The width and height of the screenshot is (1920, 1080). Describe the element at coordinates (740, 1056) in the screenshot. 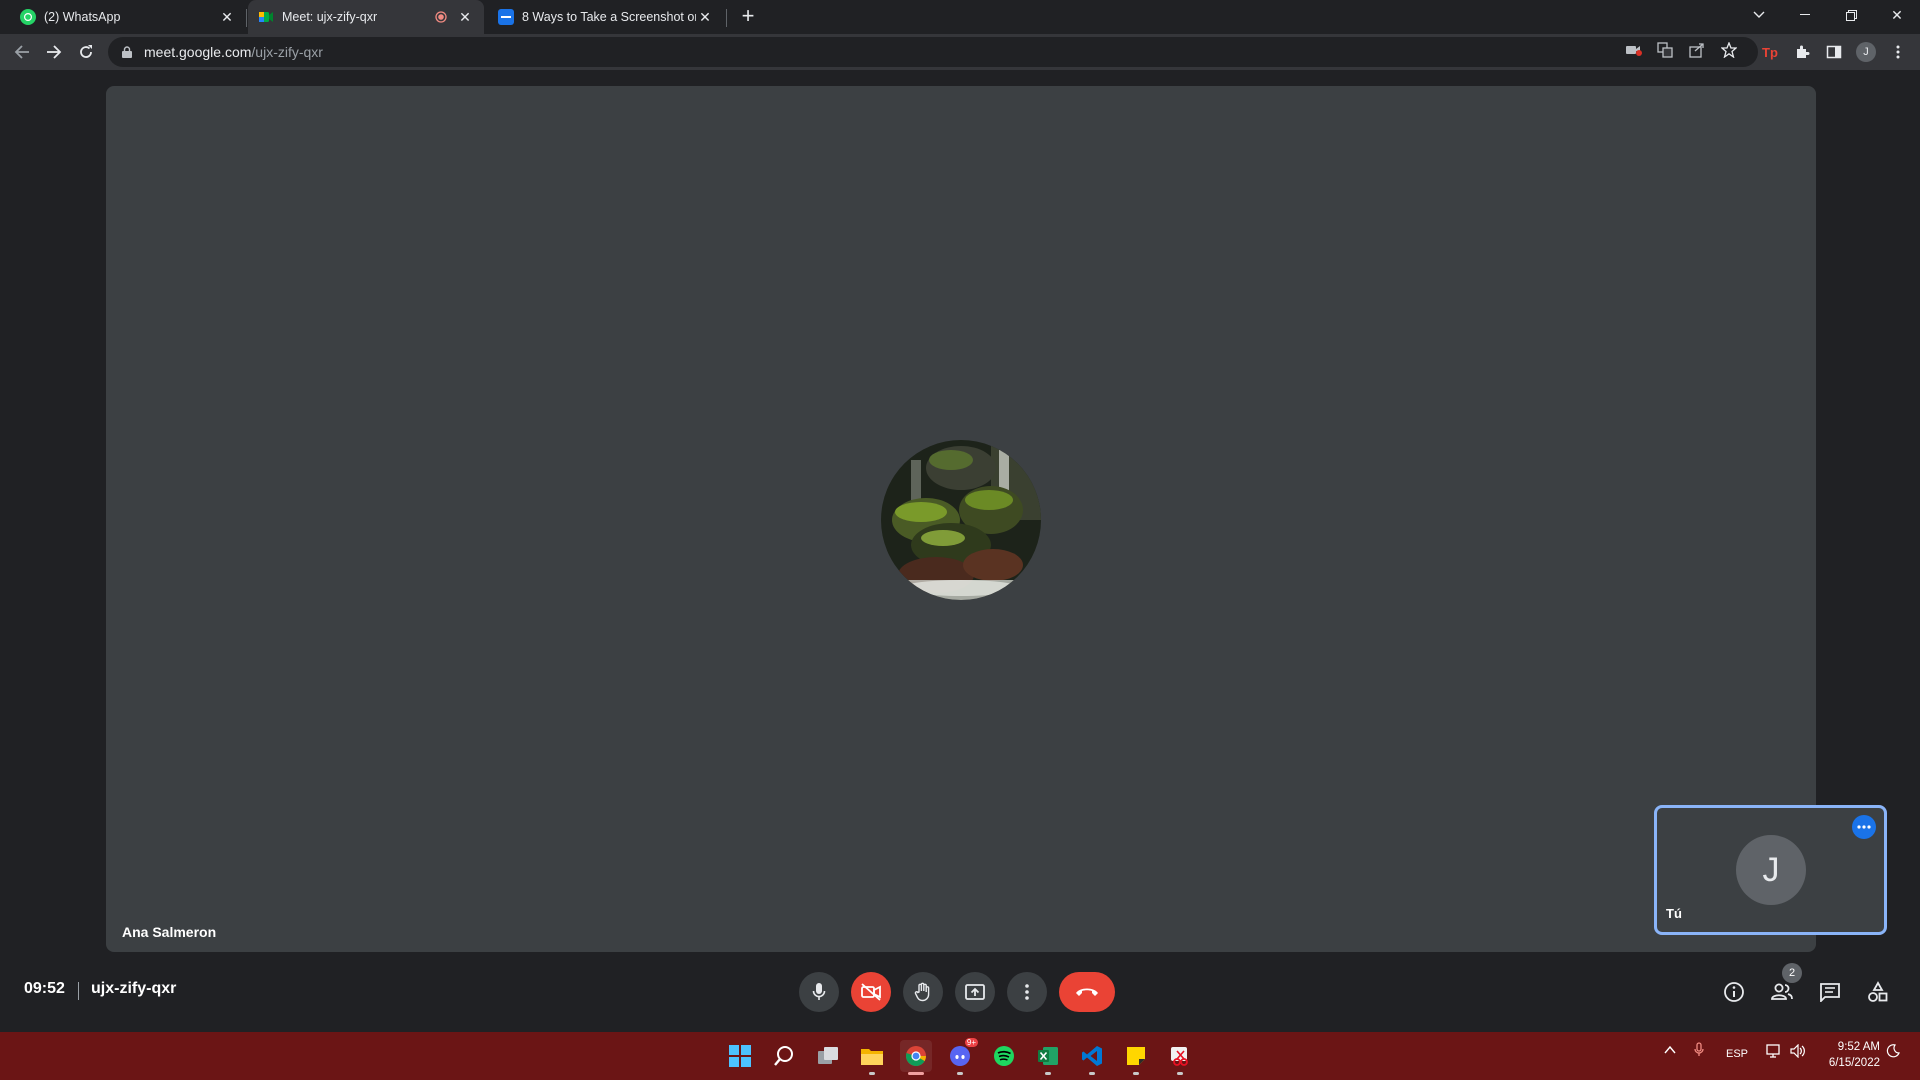

I see `windows-start-icon` at that location.